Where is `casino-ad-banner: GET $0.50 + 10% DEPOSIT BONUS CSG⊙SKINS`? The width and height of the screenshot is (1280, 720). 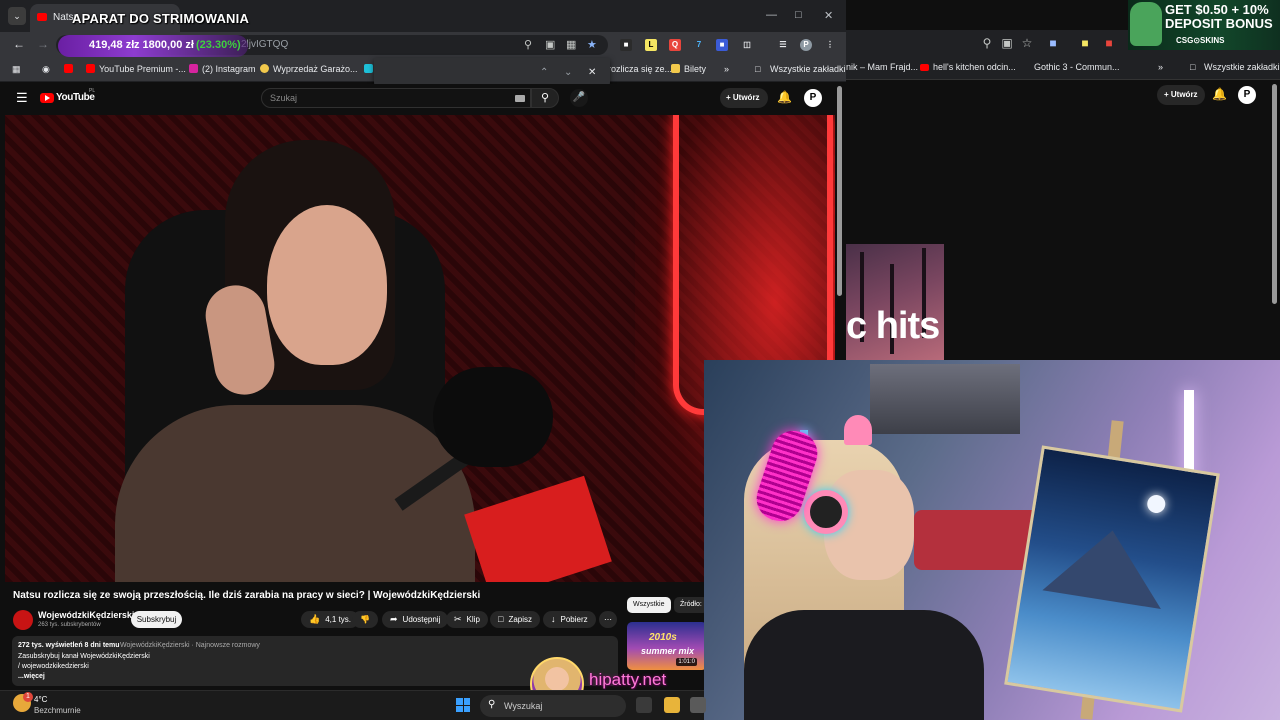 casino-ad-banner: GET $0.50 + 10% DEPOSIT BONUS CSG⊙SKINS is located at coordinates (1204, 25).